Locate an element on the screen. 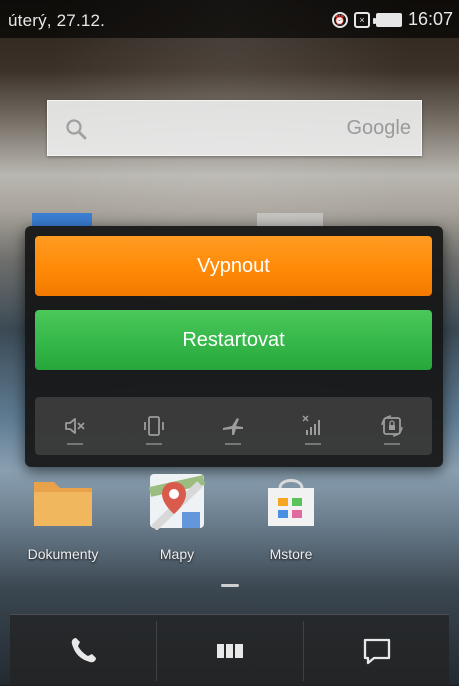 The width and height of the screenshot is (459, 686). dock-messages-button is located at coordinates (377, 650).